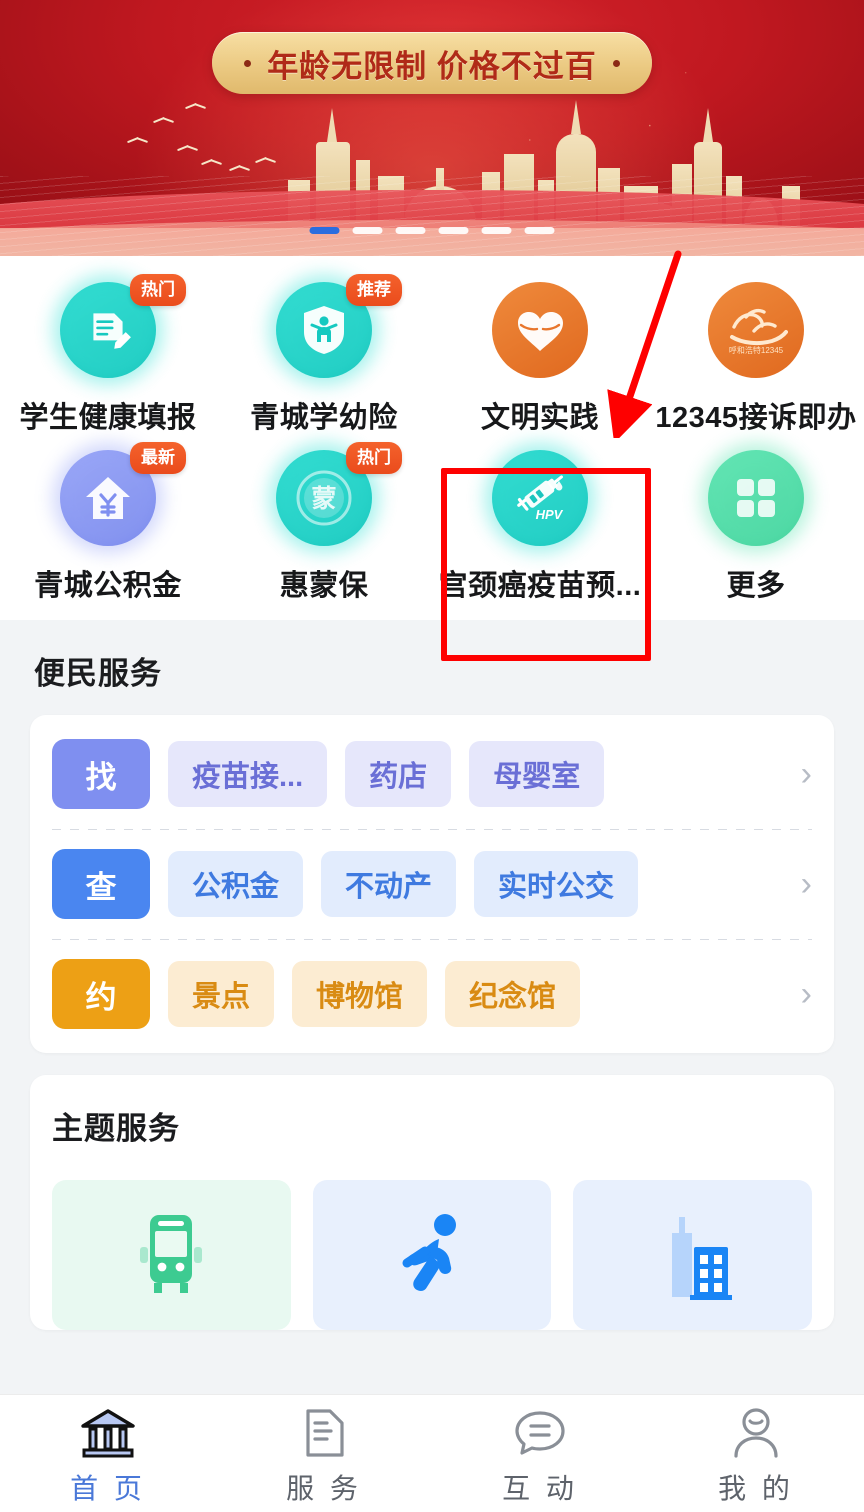 The image size is (864, 1512). Describe the element at coordinates (324, 418) in the screenshot. I see `quick-entry-label: 青城学幼险` at that location.